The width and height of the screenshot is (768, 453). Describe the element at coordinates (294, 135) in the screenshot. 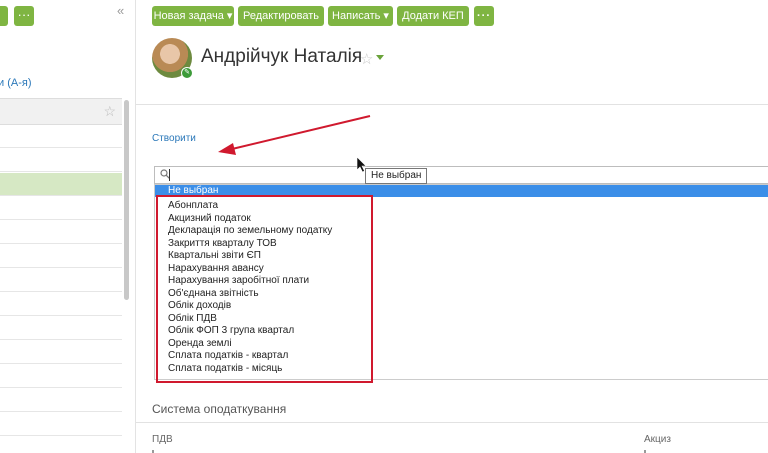

I see `annotation-arrow` at that location.